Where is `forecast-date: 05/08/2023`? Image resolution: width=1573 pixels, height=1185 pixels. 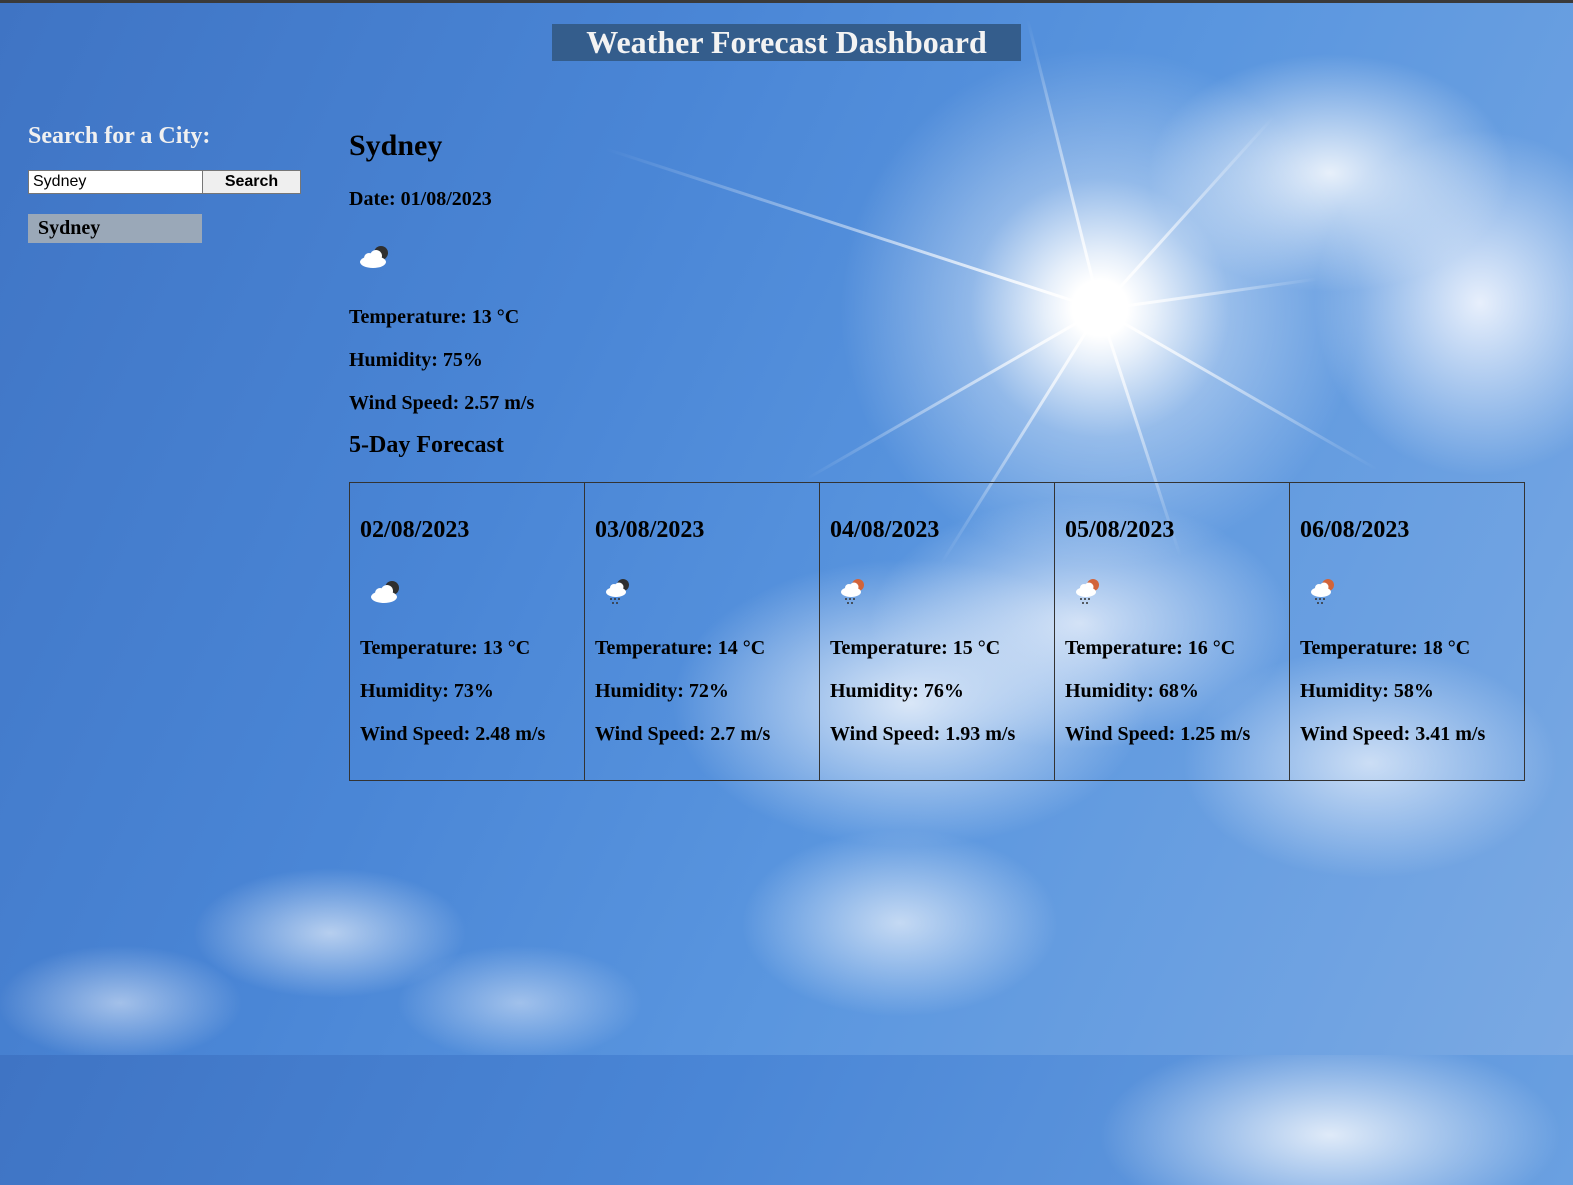
forecast-date: 05/08/2023 is located at coordinates (1120, 530).